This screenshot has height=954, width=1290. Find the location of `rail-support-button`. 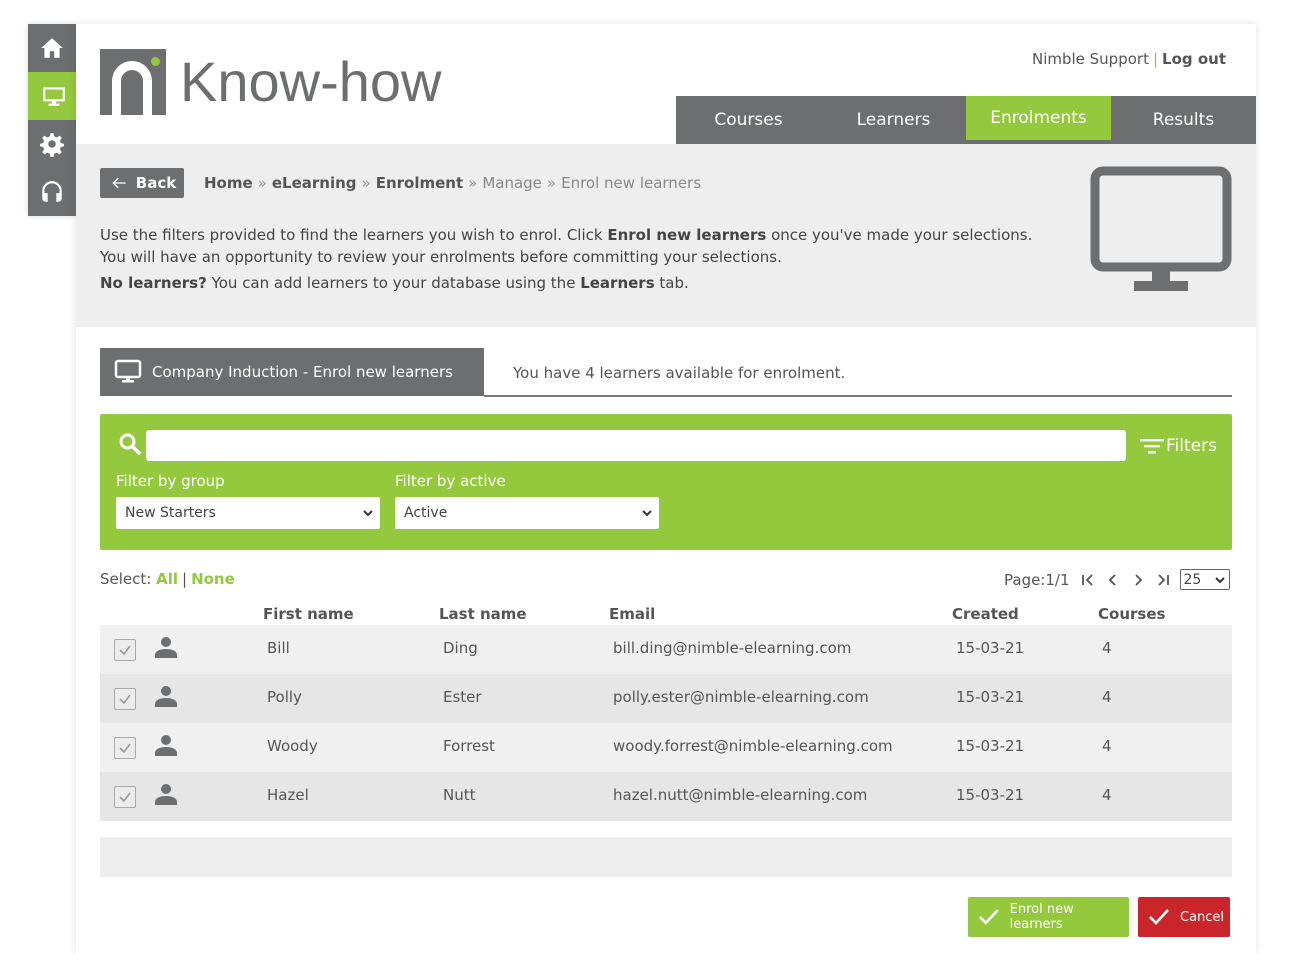

rail-support-button is located at coordinates (52, 192).